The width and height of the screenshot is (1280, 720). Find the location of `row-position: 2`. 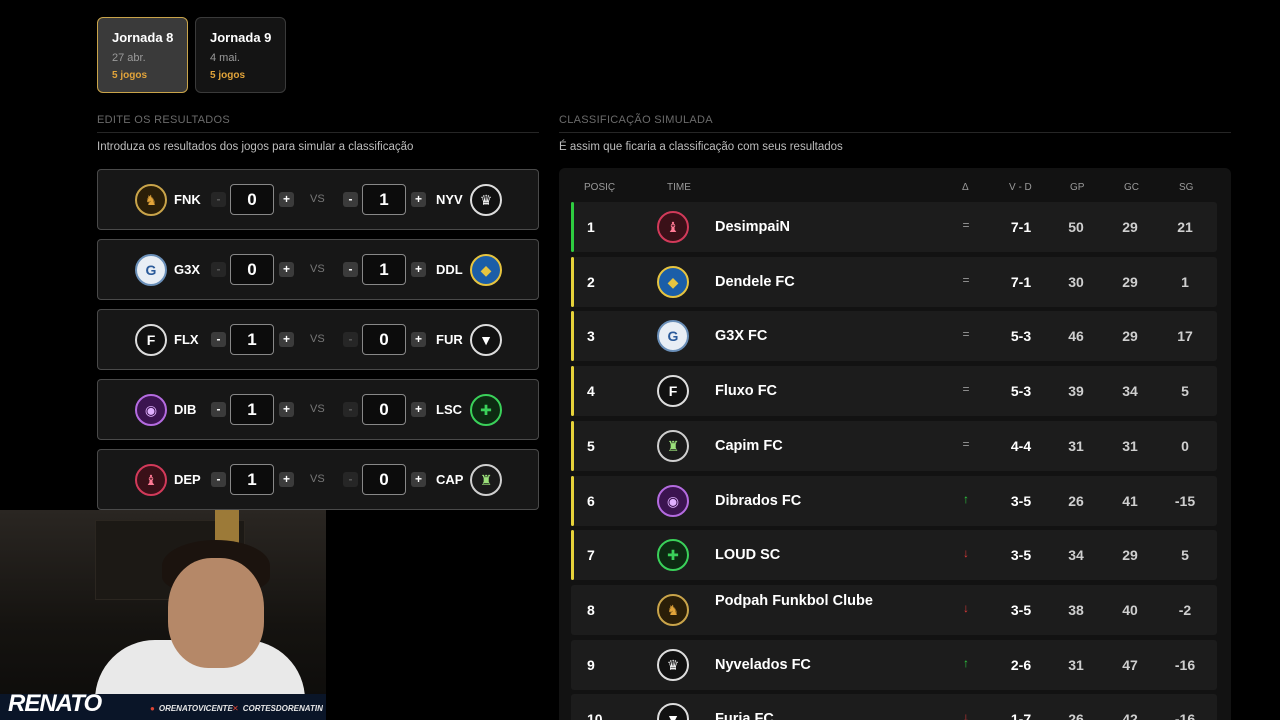

row-position: 2 is located at coordinates (591, 281).